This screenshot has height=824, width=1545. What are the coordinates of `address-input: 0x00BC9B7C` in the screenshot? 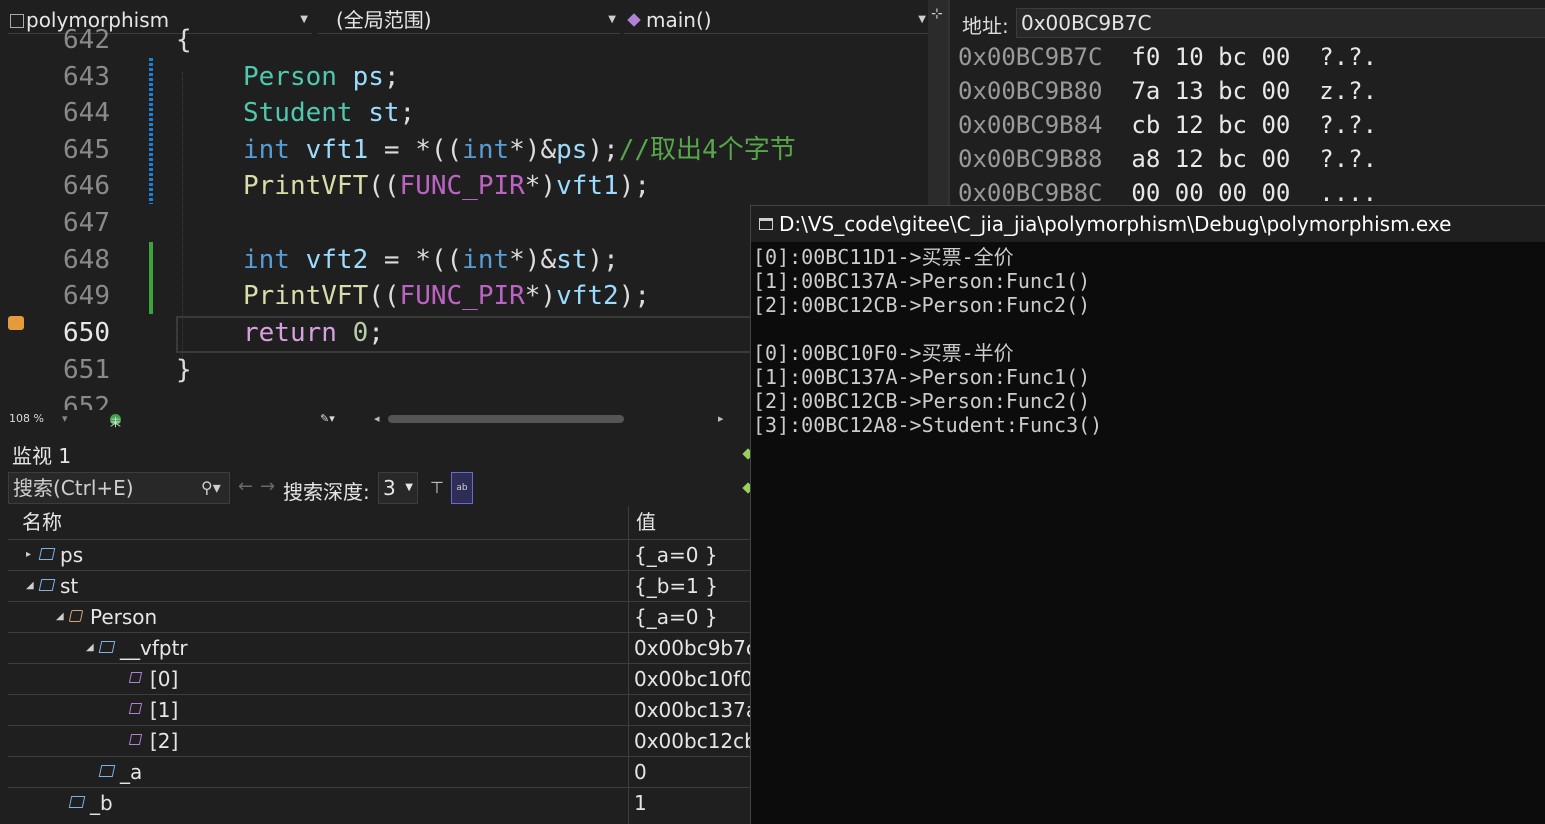 It's located at (1280, 23).